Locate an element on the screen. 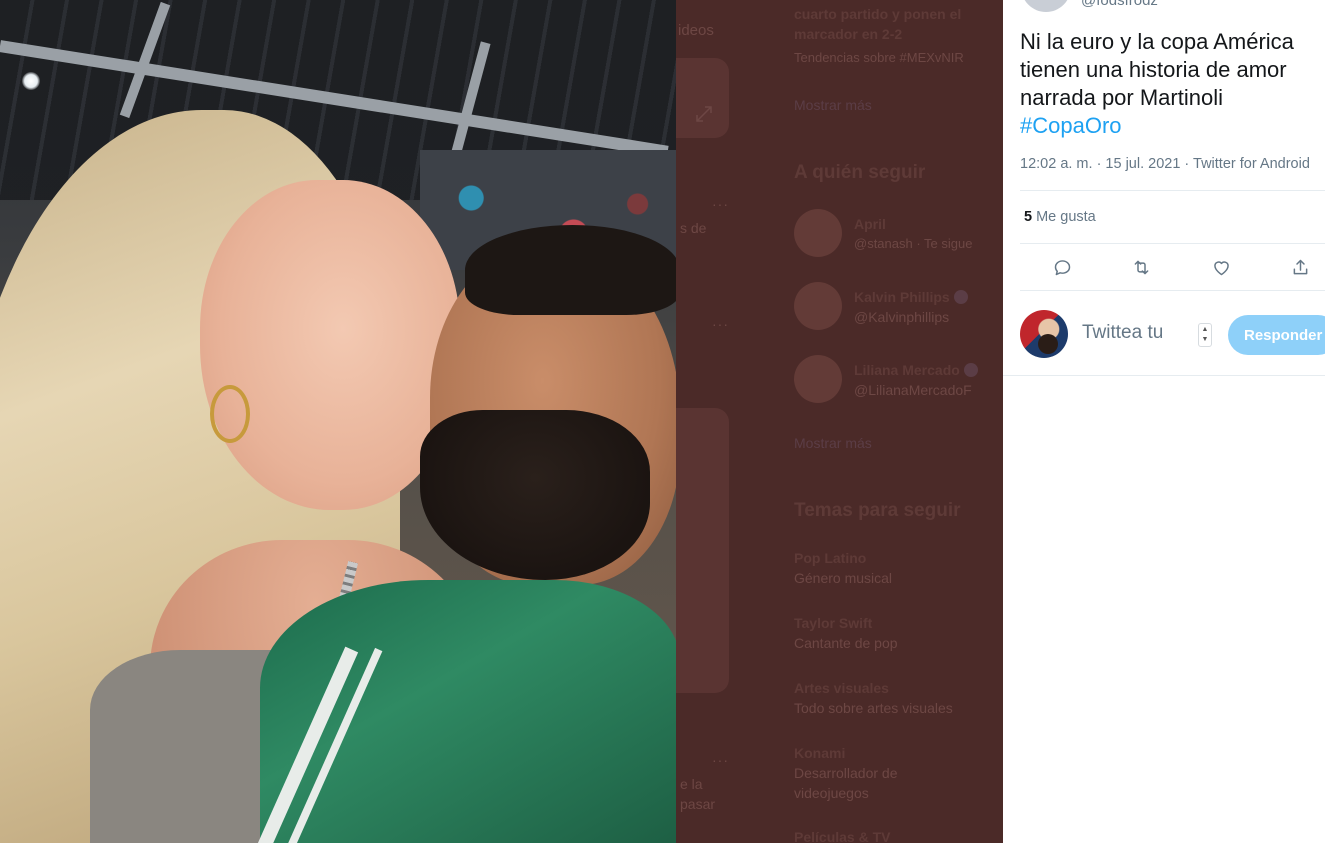 The width and height of the screenshot is (1325, 843). like-button is located at coordinates (1221, 267).